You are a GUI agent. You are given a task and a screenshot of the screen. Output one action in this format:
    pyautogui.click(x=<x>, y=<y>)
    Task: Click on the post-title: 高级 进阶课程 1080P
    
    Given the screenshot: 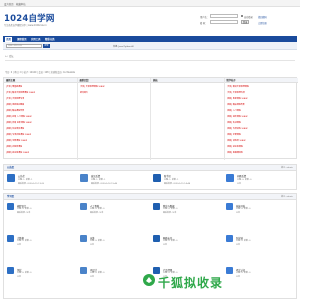 What is the action you would take?
    pyautogui.click(x=22, y=123)
    